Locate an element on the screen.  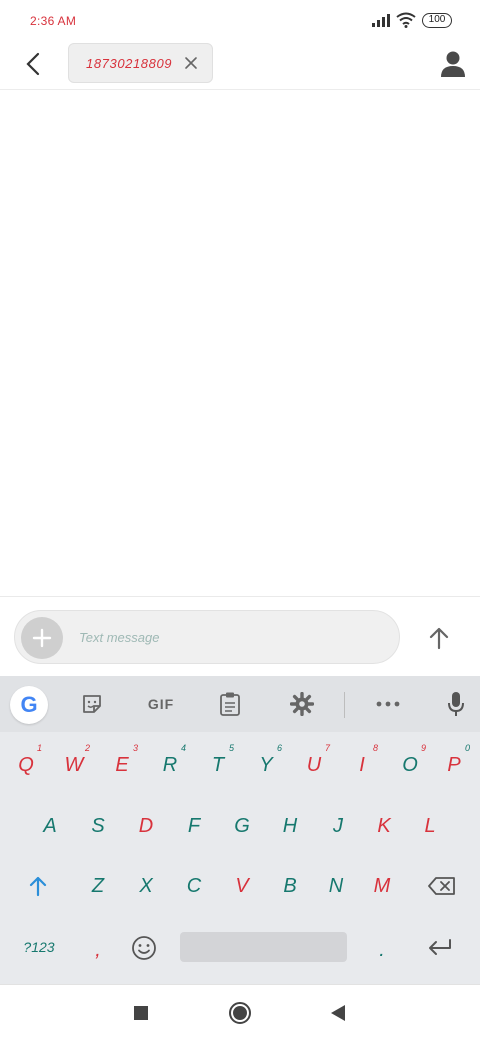
key-label: H is located at coordinates (290, 825).